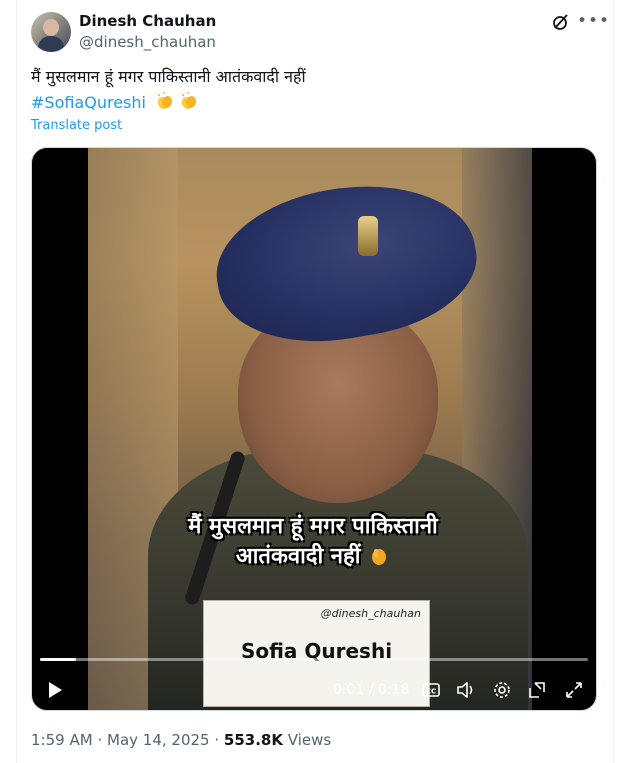 The image size is (631, 763). I want to click on svg-text: CC, so click(431, 692).